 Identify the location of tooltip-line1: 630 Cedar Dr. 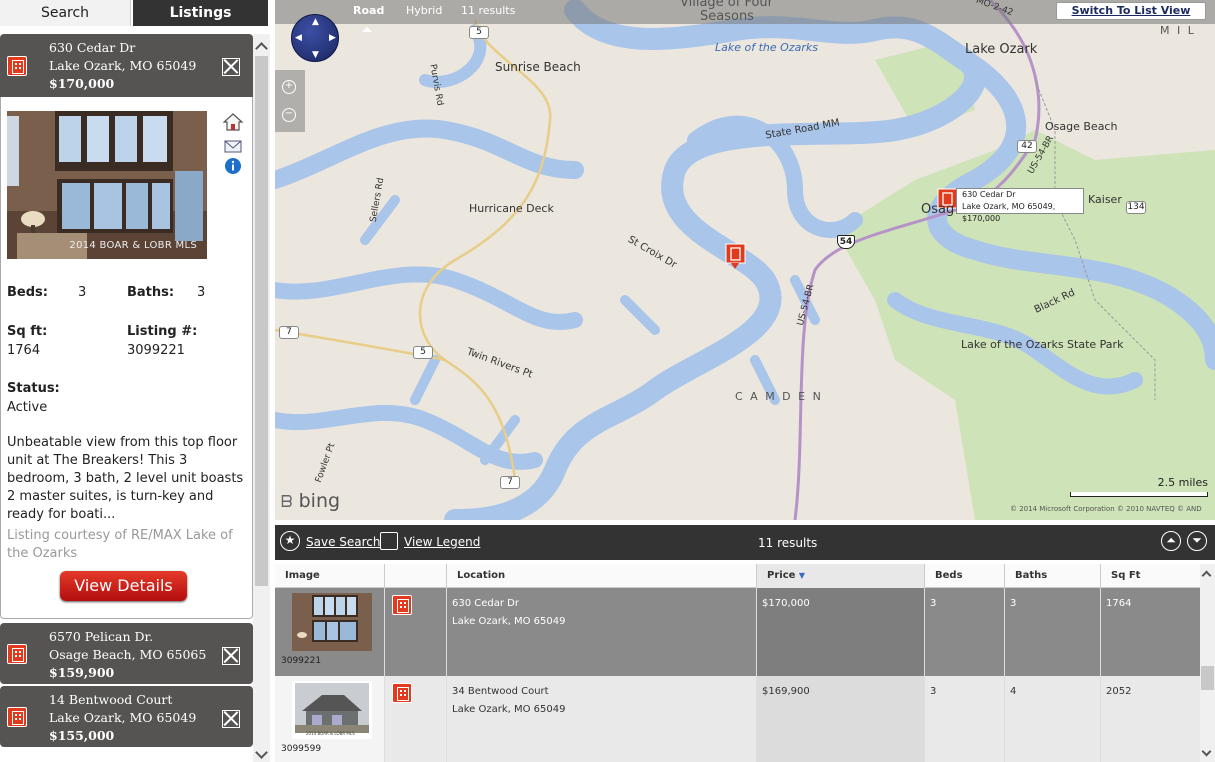
(989, 194).